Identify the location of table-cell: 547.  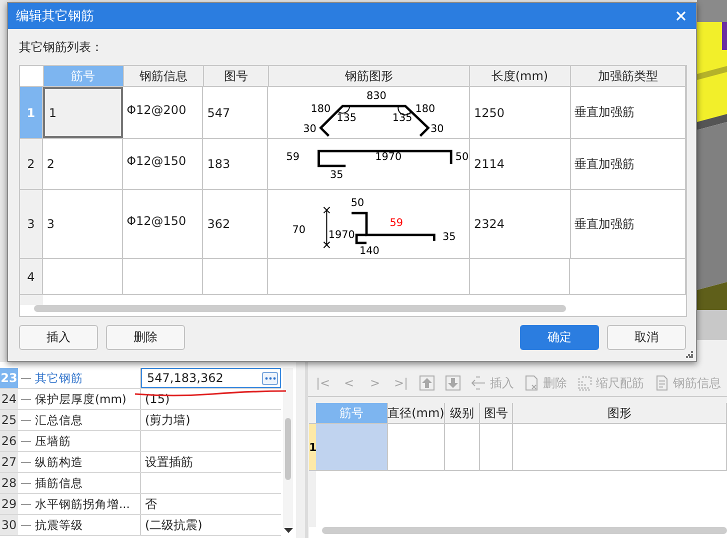
(218, 113).